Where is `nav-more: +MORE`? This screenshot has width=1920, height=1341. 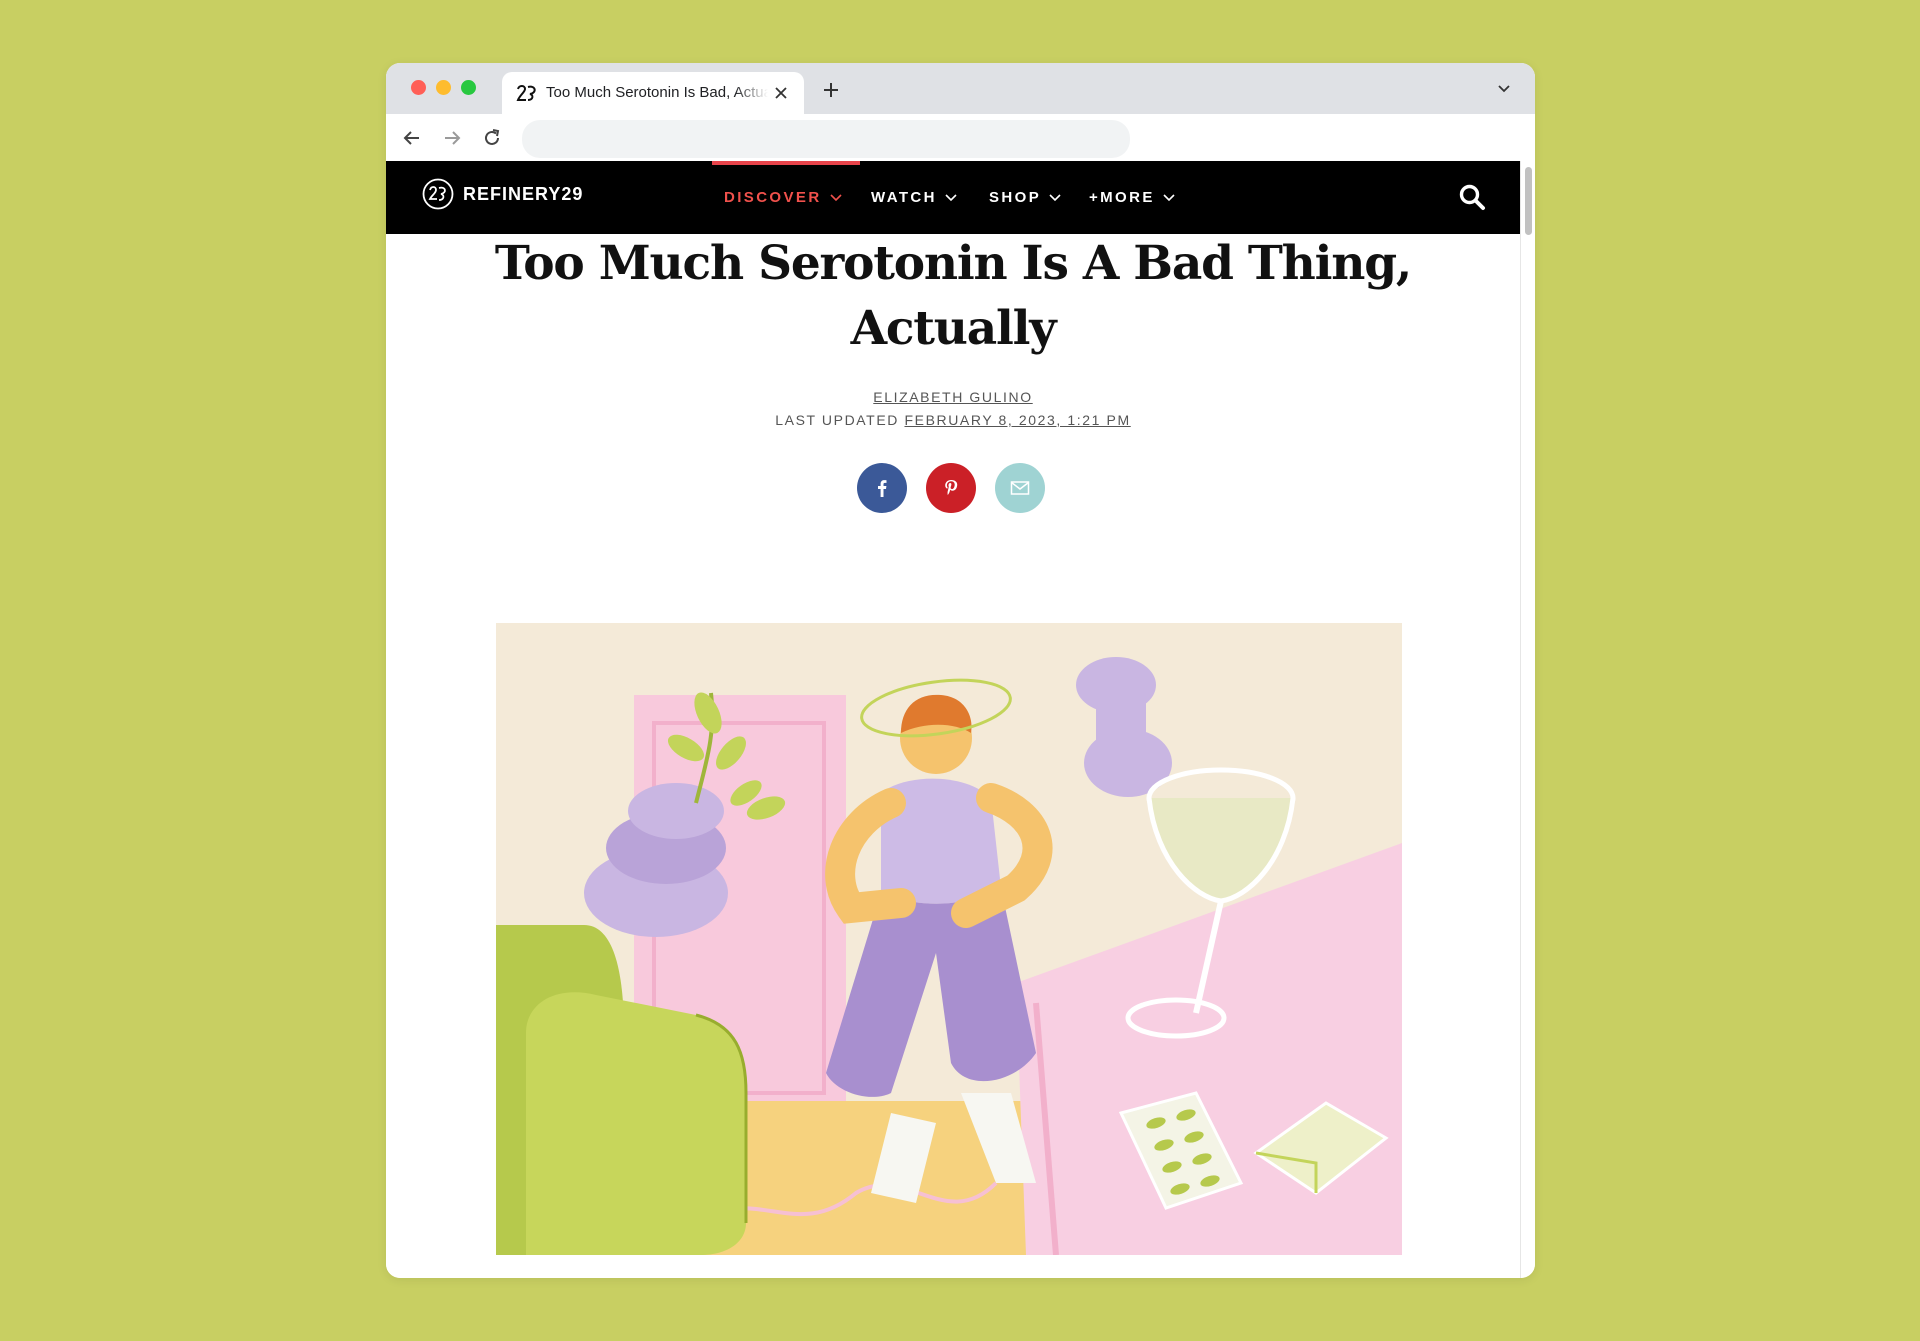
nav-more: +MORE is located at coordinates (1132, 197).